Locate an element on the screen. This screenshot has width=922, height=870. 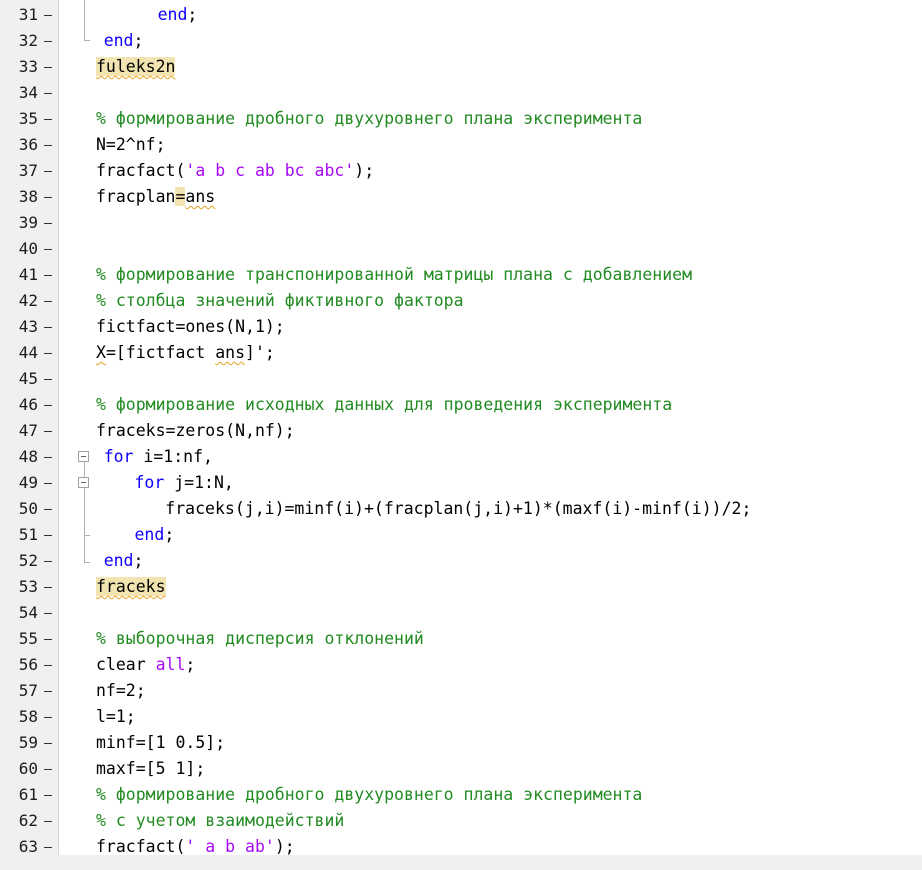
code-text: fracfact('a b c ab bc abc'); is located at coordinates (235, 171).